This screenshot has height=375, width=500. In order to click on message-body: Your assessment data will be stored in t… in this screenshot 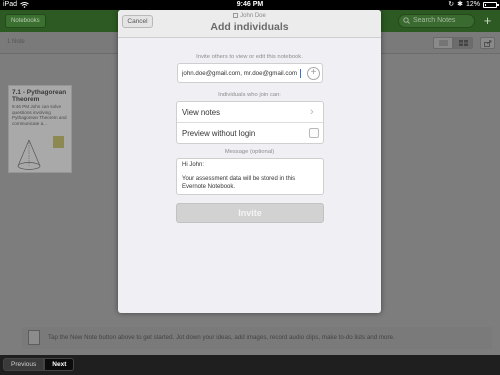, I will do `click(239, 183)`.